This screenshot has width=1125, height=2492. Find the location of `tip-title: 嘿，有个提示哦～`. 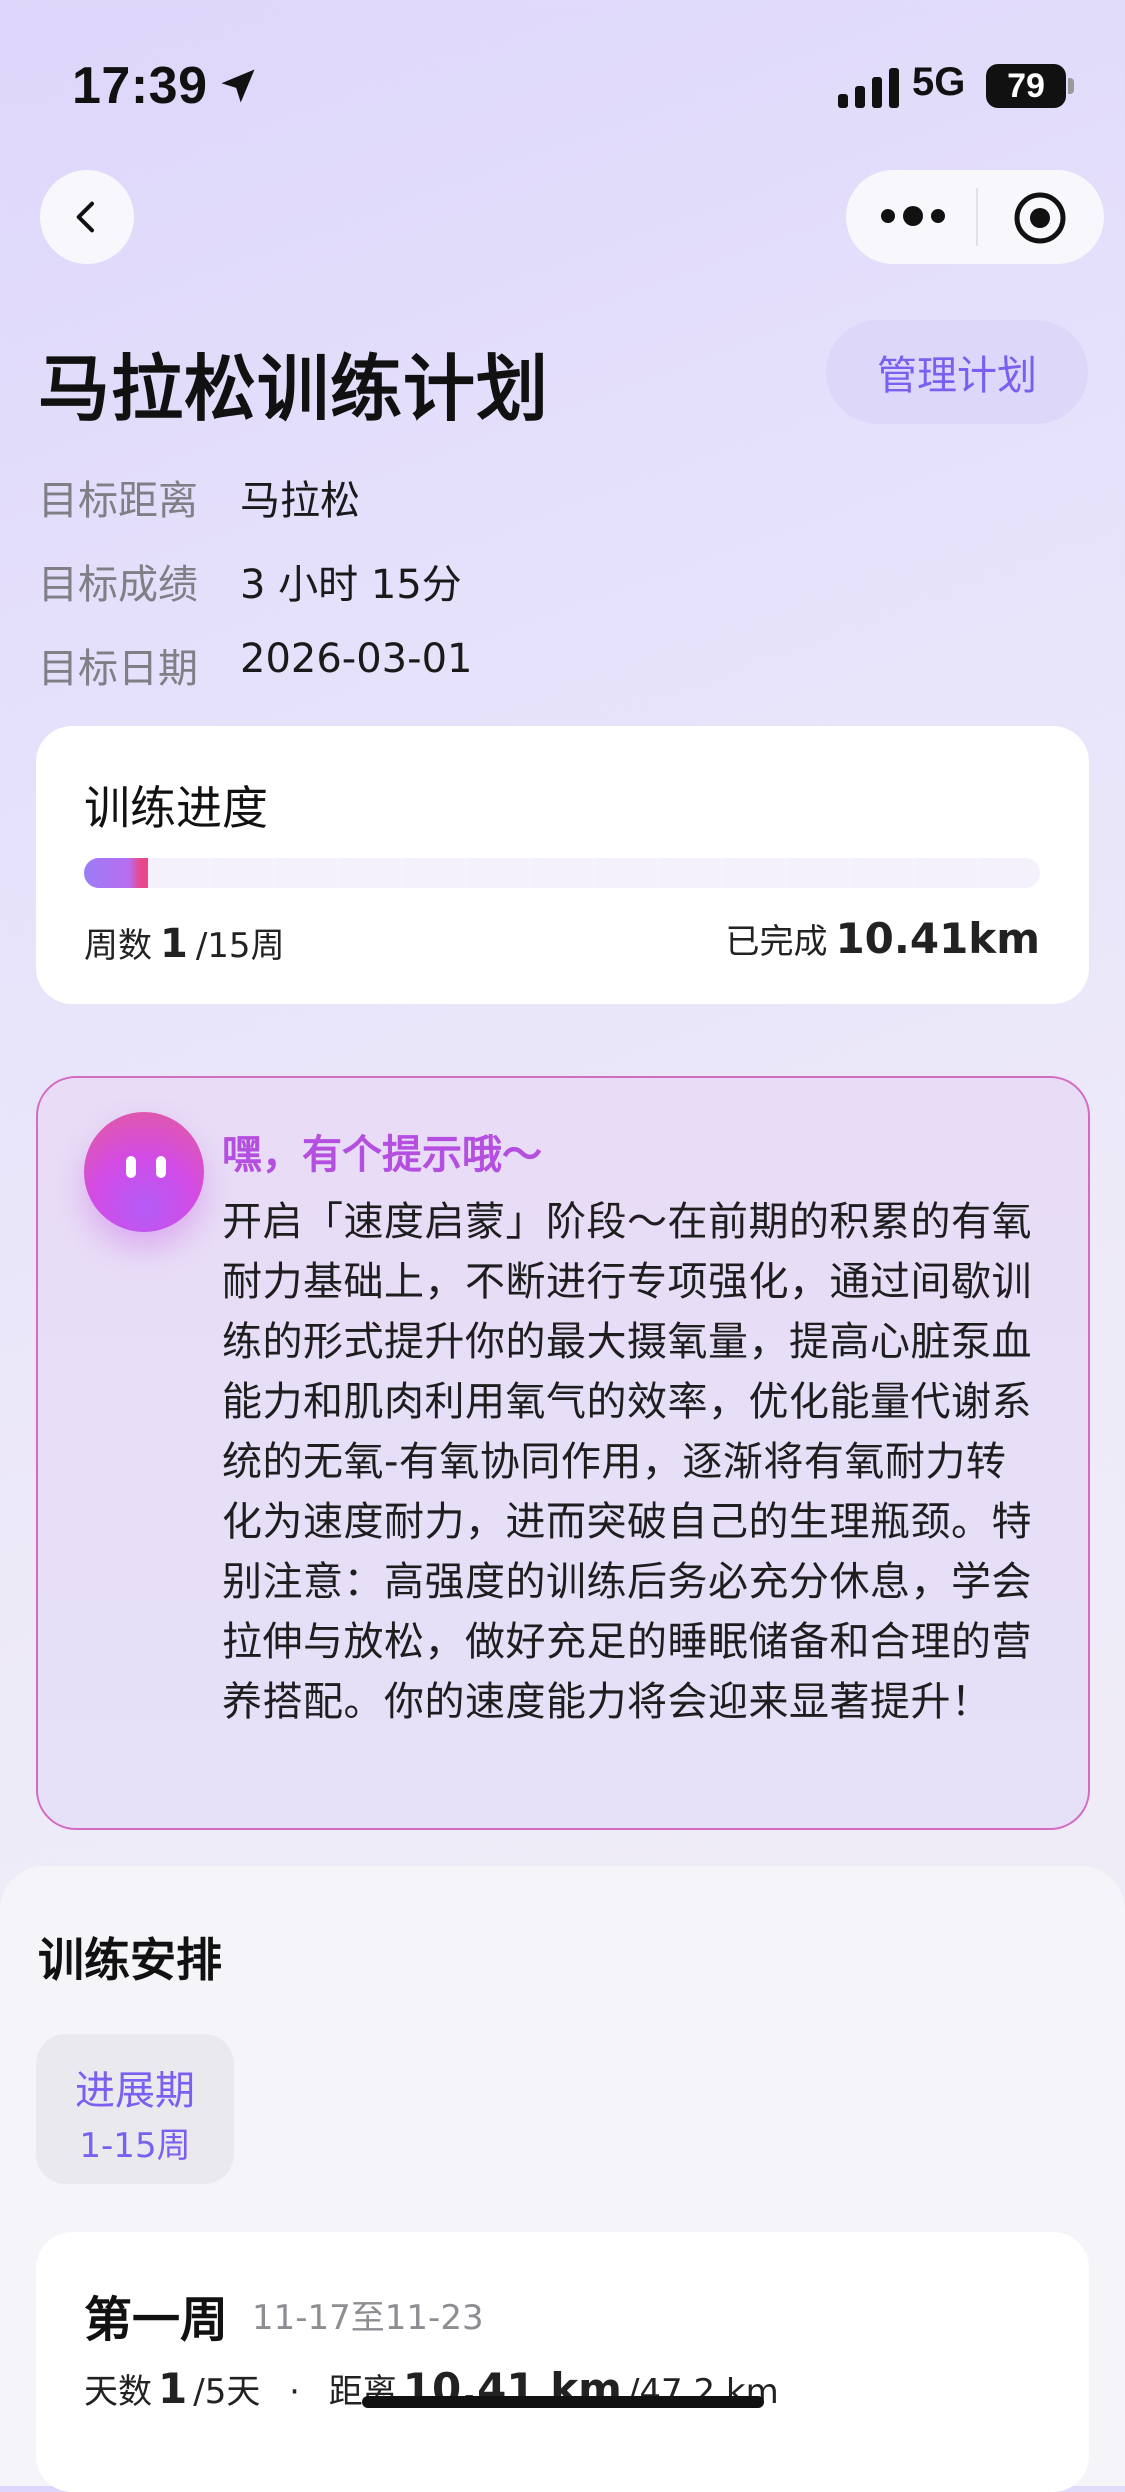

tip-title: 嘿，有个提示哦～ is located at coordinates (382, 1155).